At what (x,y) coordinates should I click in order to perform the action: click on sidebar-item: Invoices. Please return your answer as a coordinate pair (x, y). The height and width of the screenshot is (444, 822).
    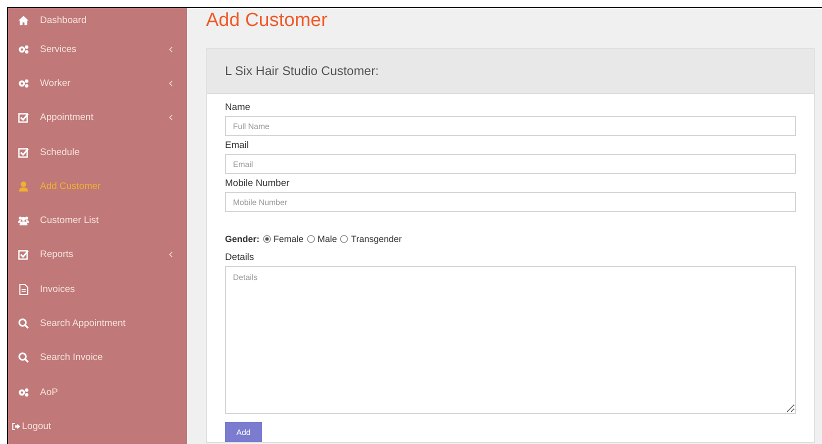
    Looking at the image, I should click on (97, 289).